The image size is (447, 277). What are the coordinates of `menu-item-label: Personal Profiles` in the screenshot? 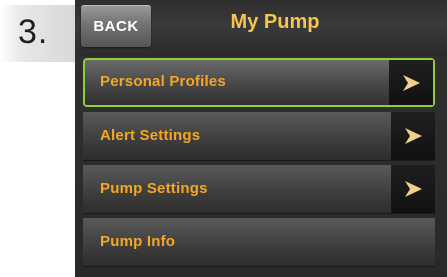 It's located at (163, 81).